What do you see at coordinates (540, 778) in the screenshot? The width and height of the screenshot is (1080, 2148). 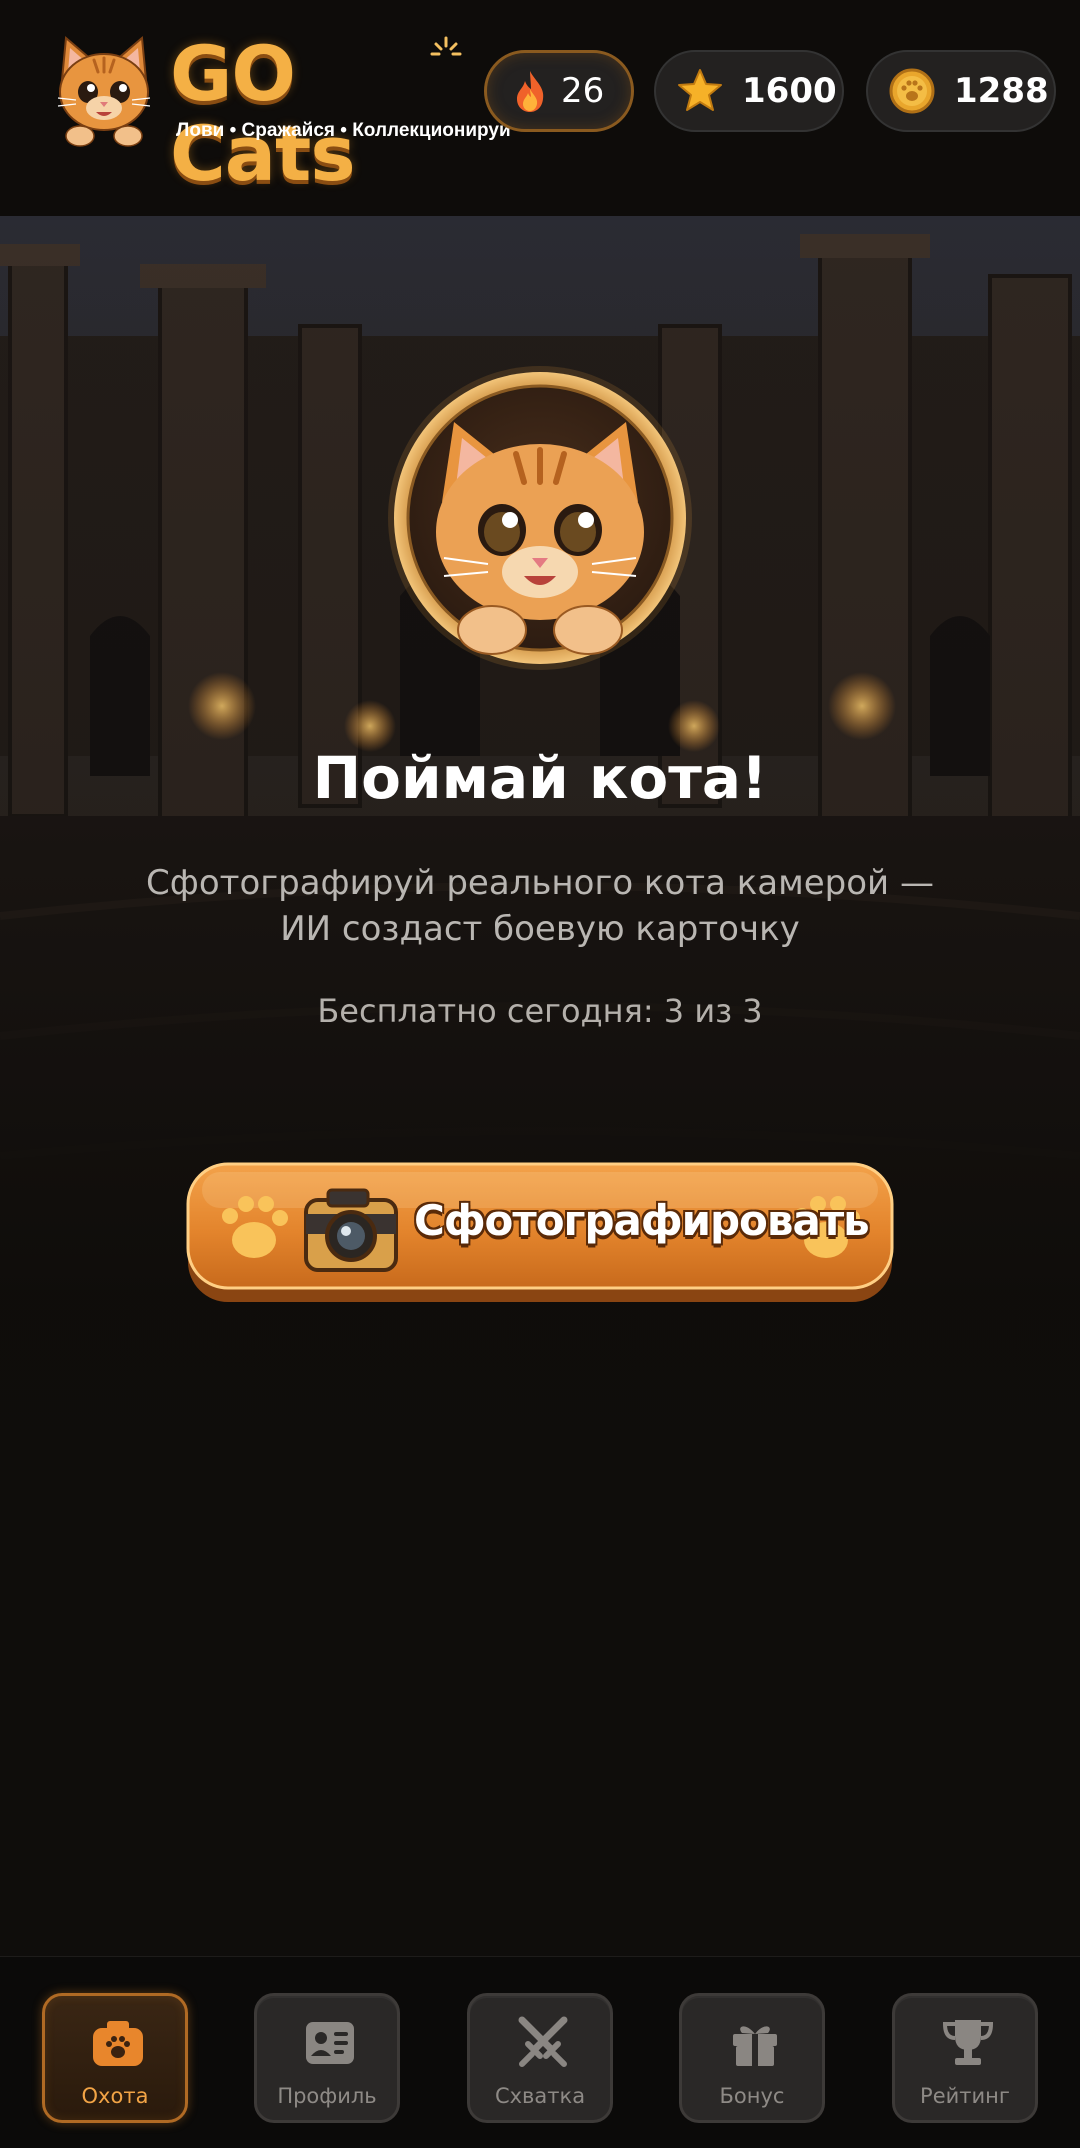 I see `hunt-title: Поймай кота!` at bounding box center [540, 778].